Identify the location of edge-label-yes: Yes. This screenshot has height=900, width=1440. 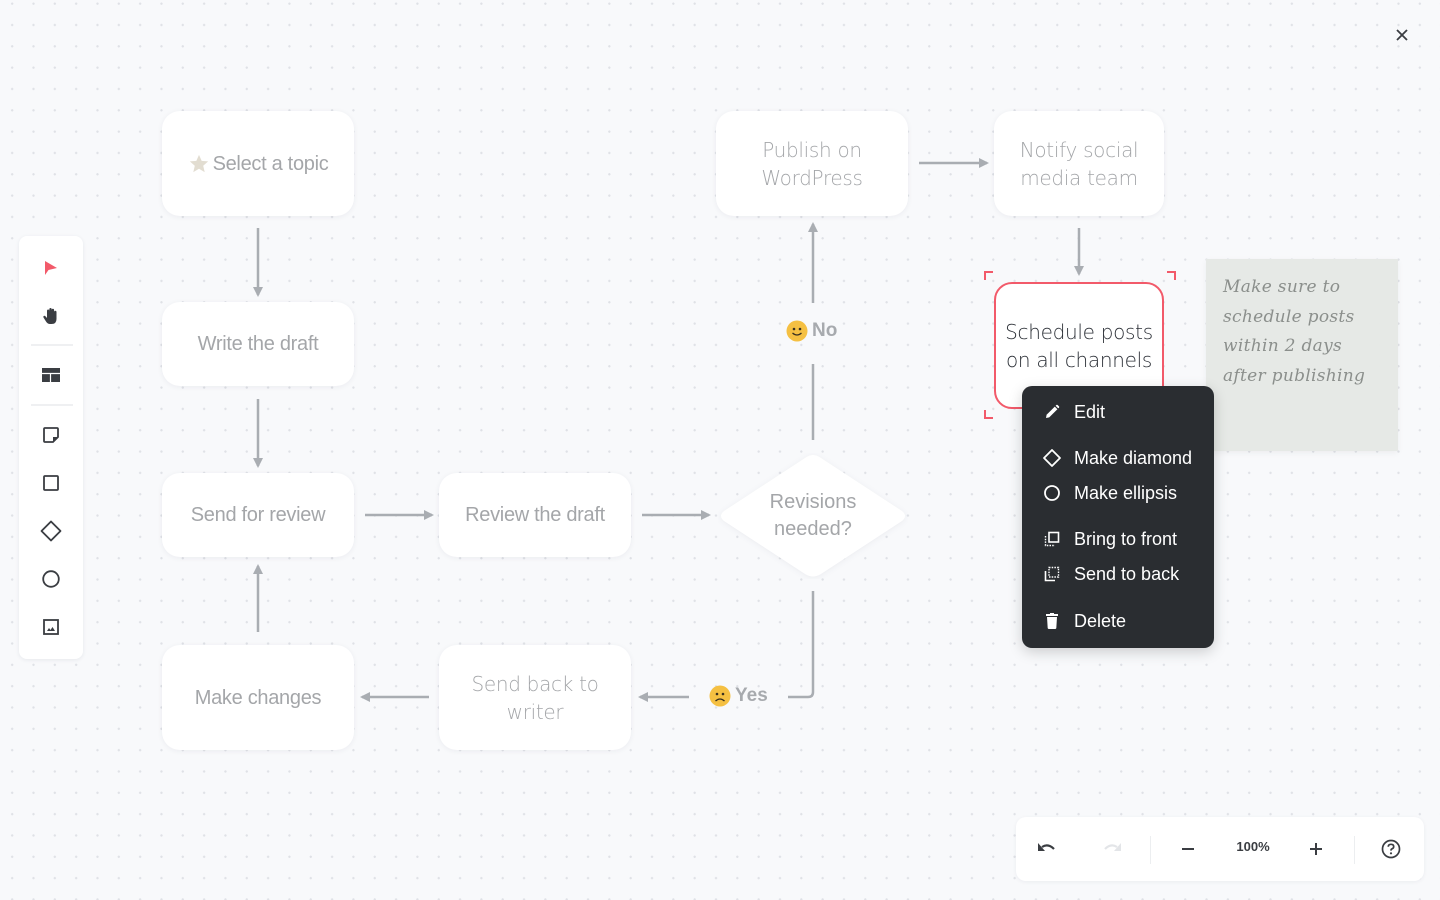
(738, 696).